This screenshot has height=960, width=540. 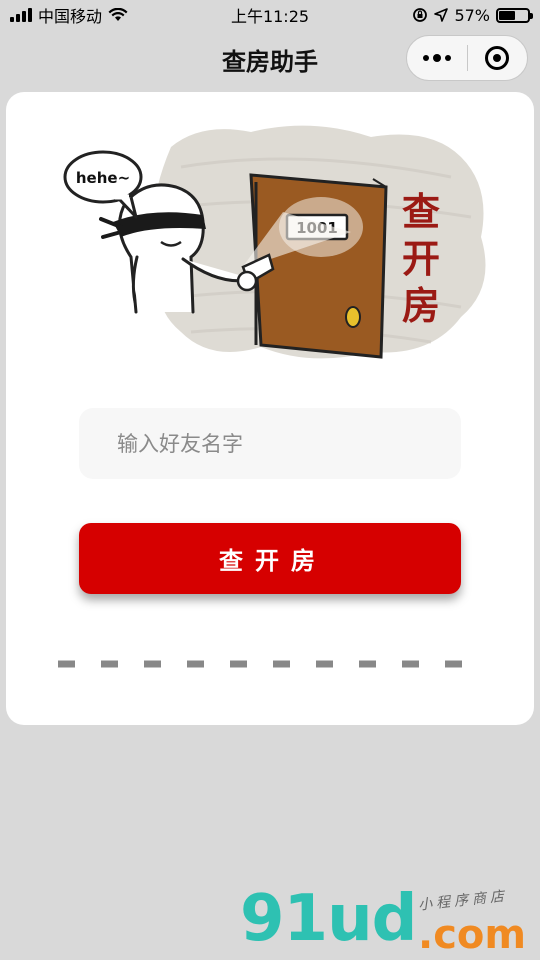 I want to click on target-circle-icon, so click(x=497, y=58).